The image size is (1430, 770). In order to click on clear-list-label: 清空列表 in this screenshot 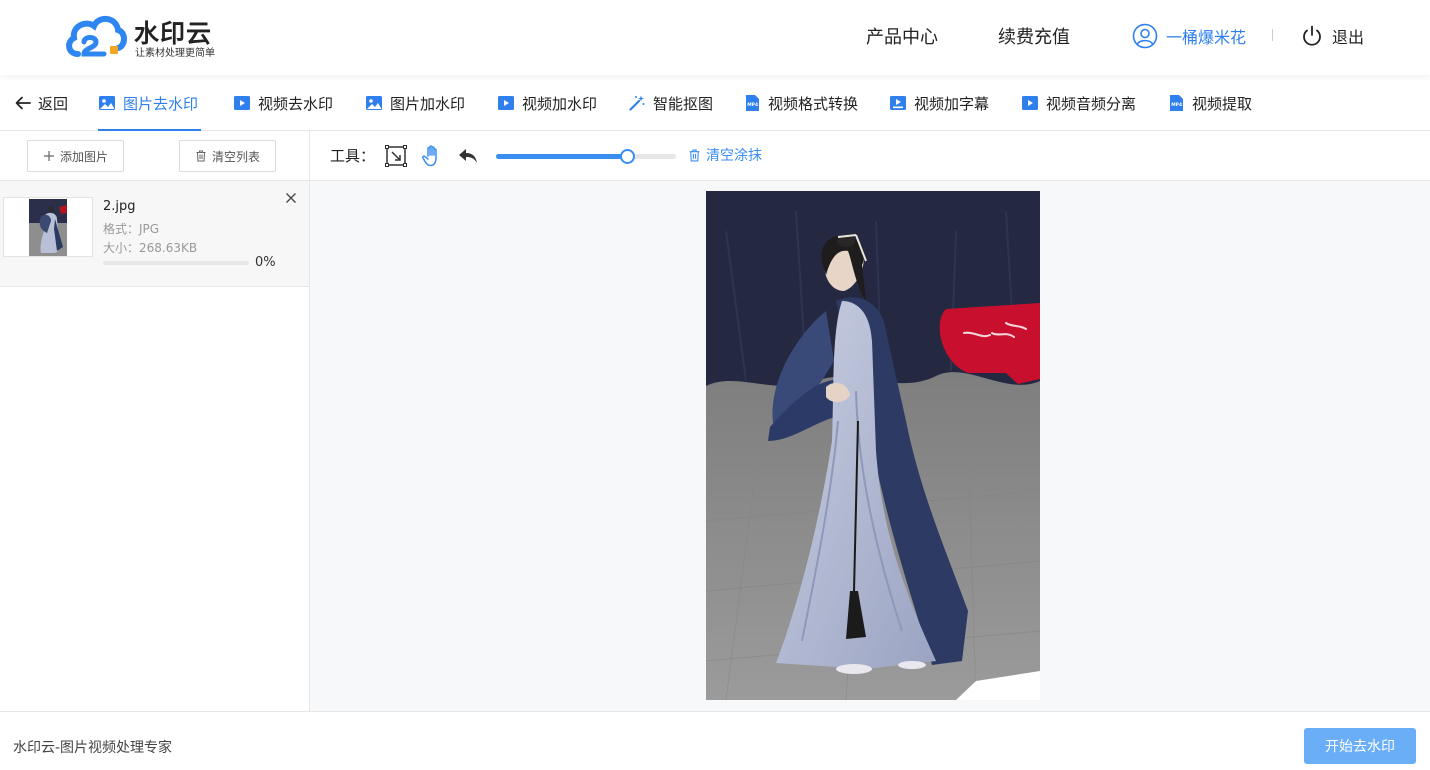, I will do `click(235, 156)`.